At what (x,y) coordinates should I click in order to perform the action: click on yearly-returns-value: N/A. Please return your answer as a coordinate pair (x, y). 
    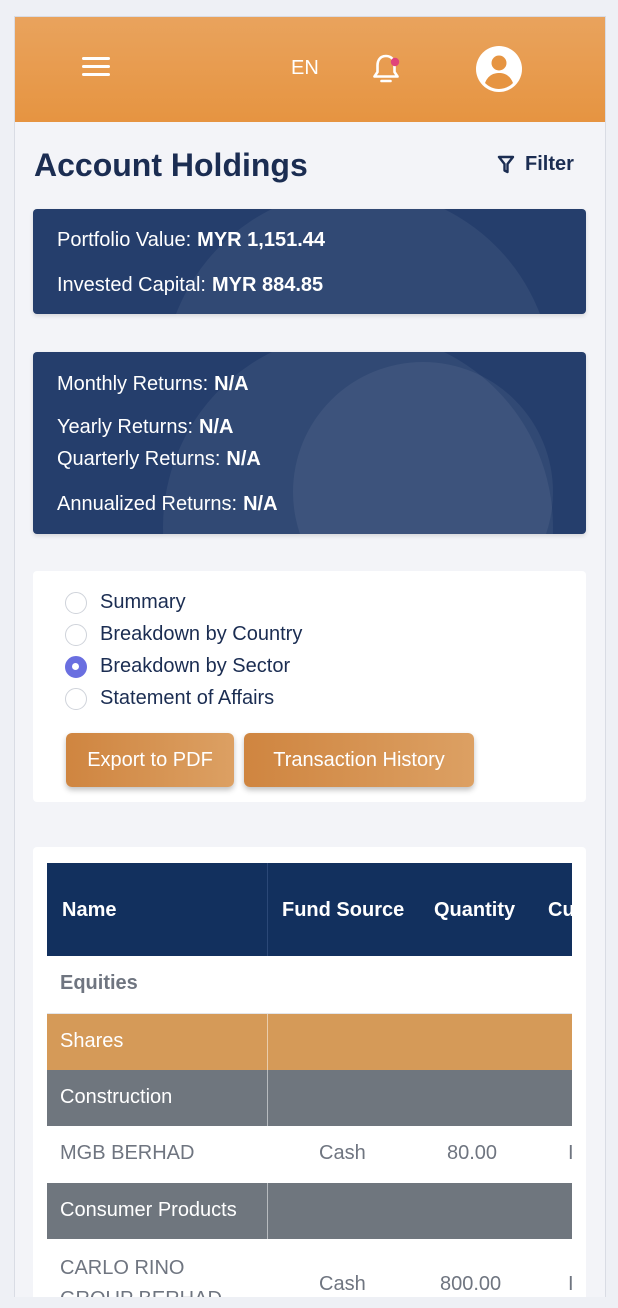
    Looking at the image, I should click on (216, 427).